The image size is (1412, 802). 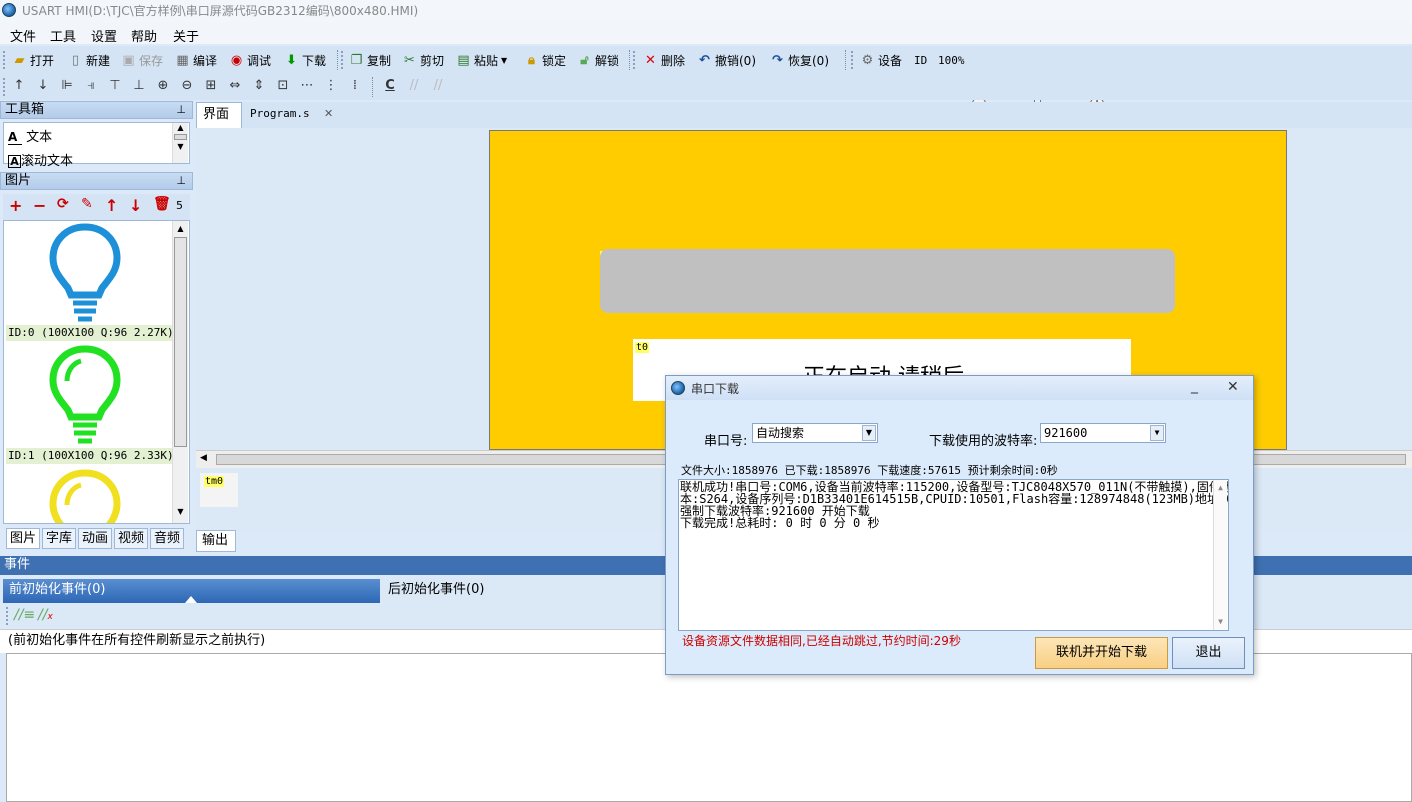 I want to click on tab-images: 图片, so click(x=23, y=538).